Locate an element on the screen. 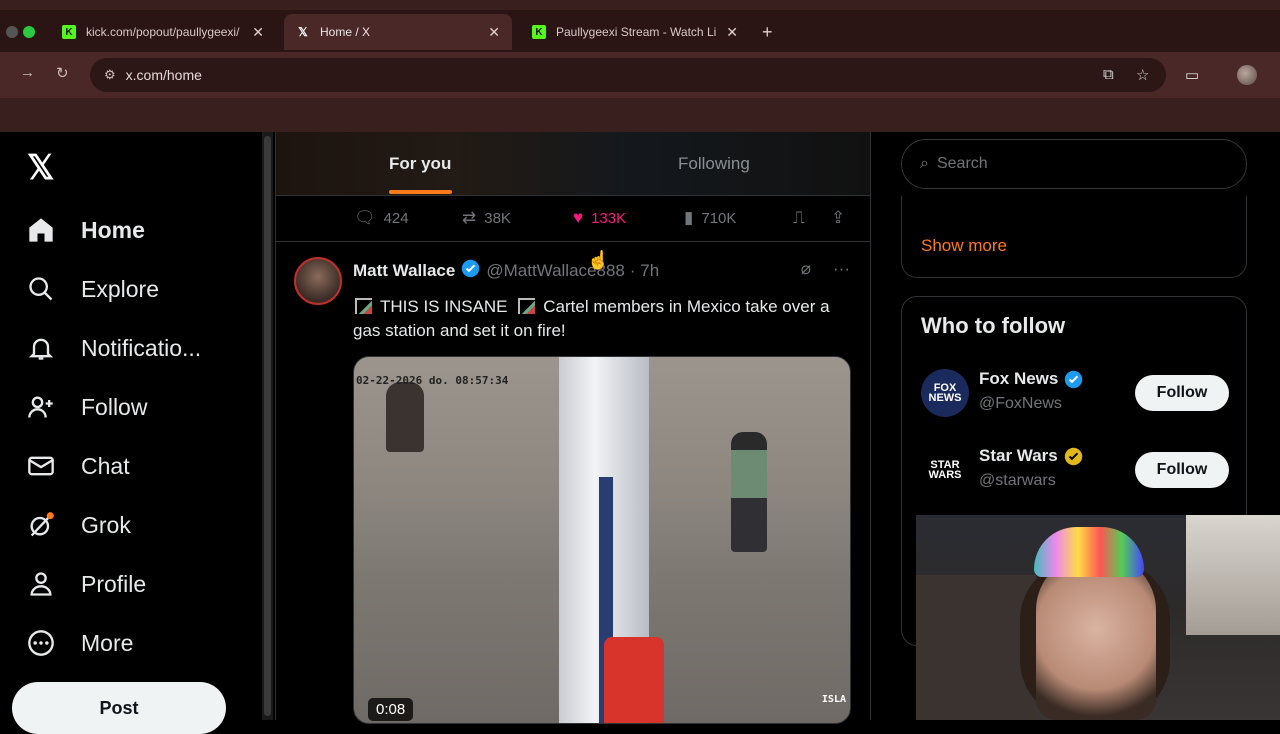 This screenshot has height=734, width=1280. tab-following: Following is located at coordinates (714, 164).